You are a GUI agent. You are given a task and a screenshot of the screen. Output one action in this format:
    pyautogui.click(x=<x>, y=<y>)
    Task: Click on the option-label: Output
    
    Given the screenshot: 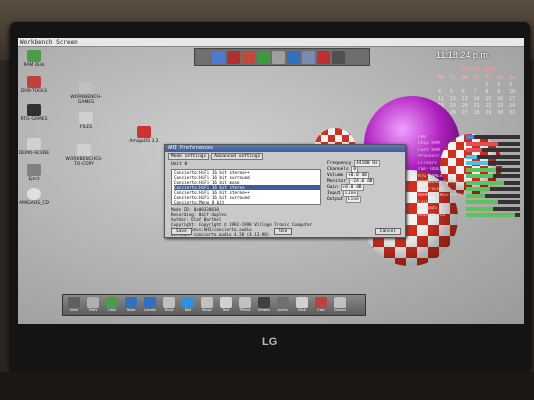 What is the action you would take?
    pyautogui.click(x=336, y=199)
    